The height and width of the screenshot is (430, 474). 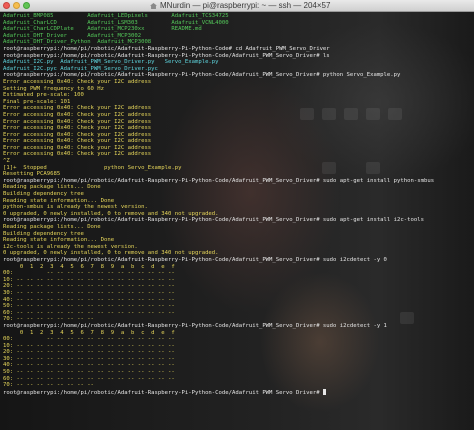 I want to click on zoom-button, so click(x=26, y=5).